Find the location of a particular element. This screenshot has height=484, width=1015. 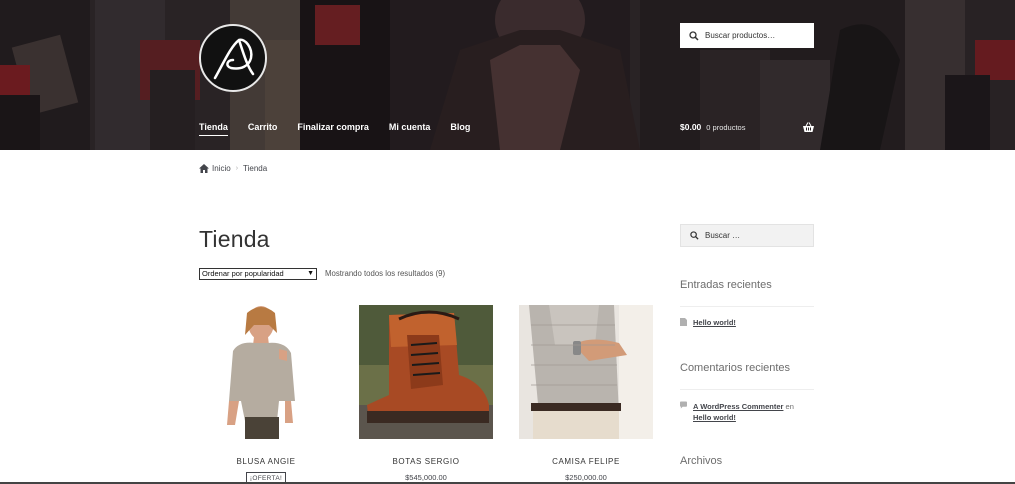

dropdown-arrow-icon: ▼ is located at coordinates (310, 273).